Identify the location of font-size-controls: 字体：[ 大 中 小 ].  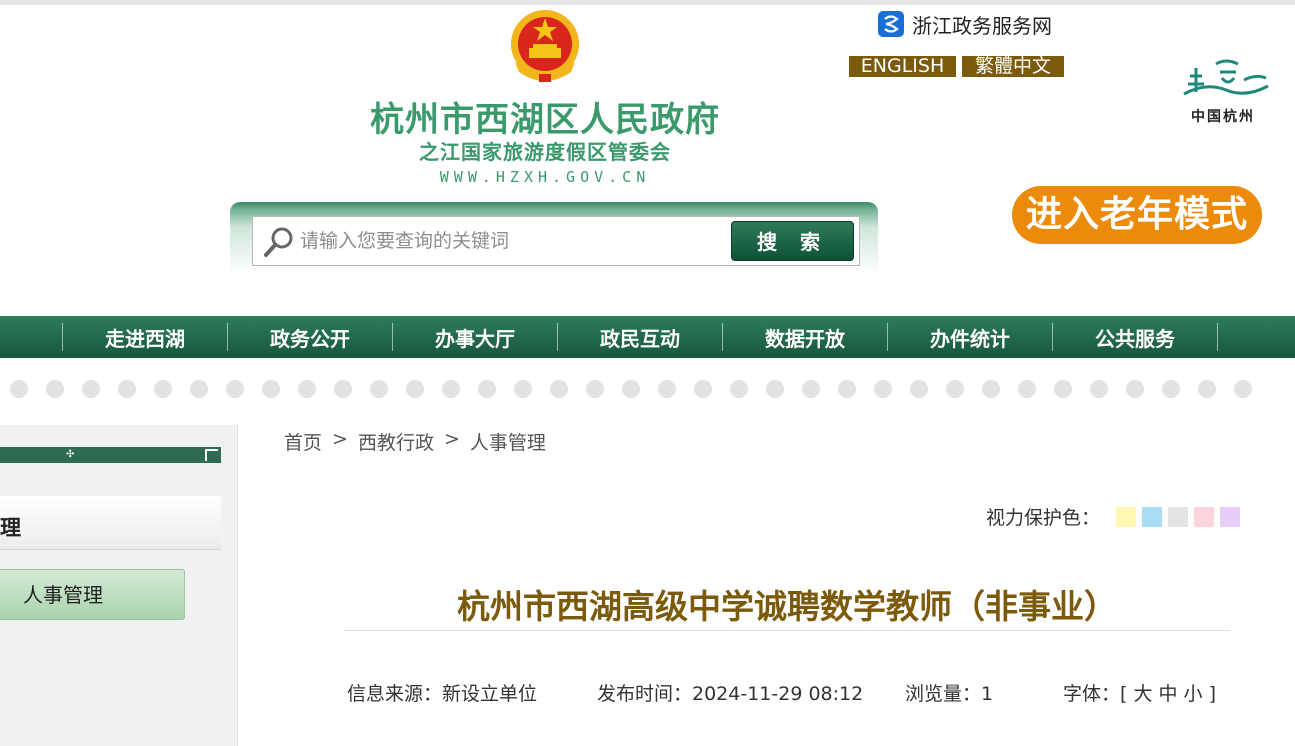
(1139, 692).